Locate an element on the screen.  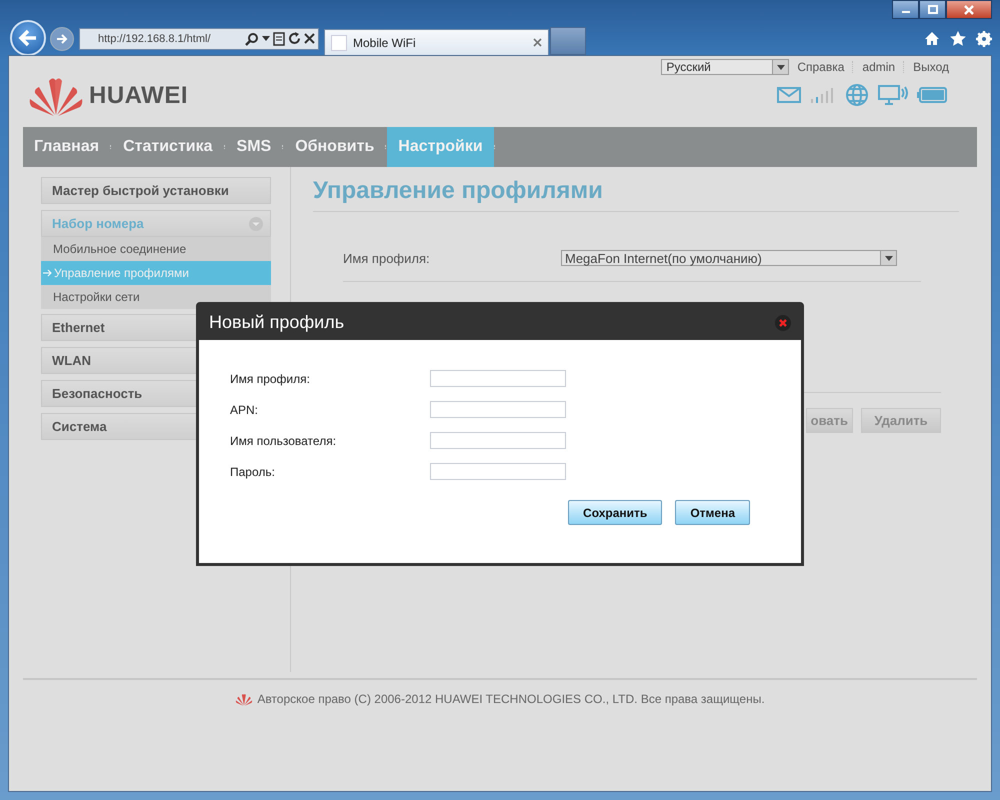
language-select: Русский is located at coordinates (725, 67).